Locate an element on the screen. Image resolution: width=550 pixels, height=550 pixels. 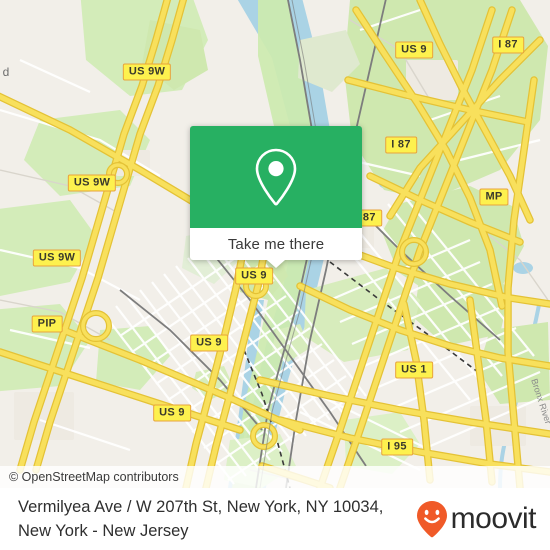
callout-pointer-tail is located at coordinates (276, 264).